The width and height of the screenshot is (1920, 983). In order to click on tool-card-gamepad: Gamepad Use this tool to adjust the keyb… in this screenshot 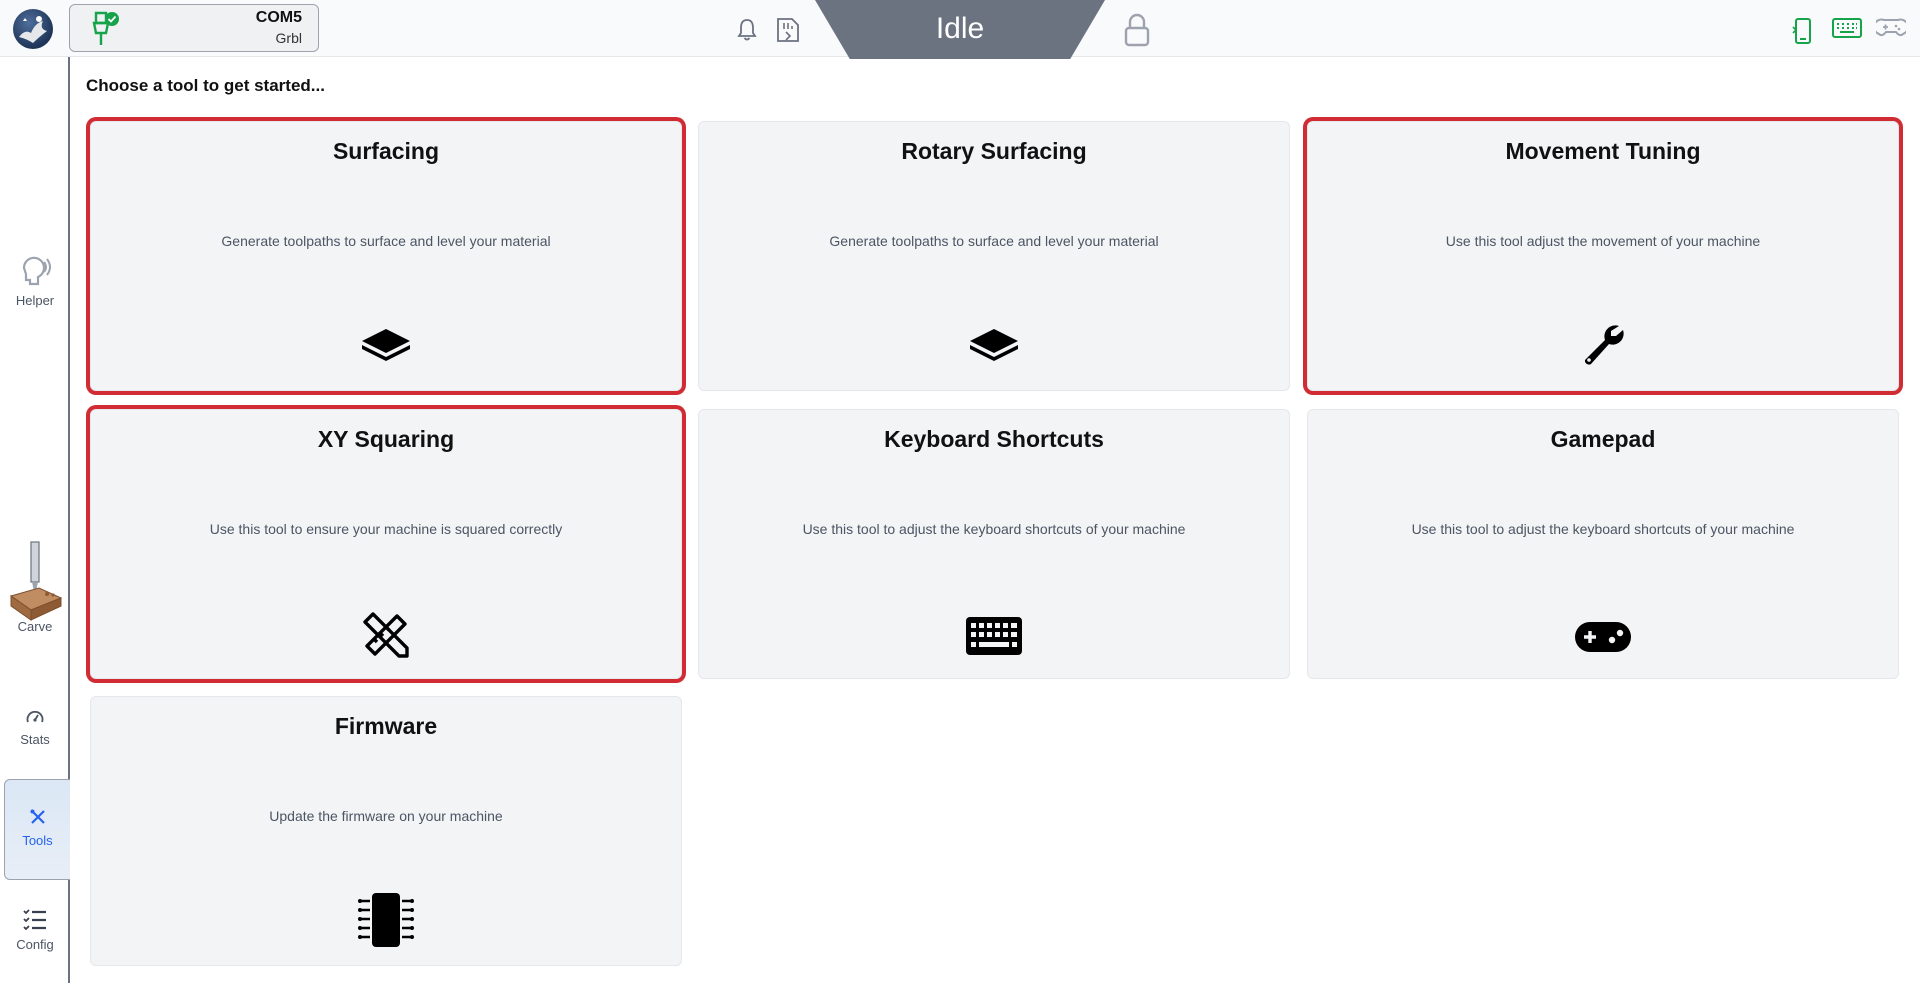, I will do `click(1603, 544)`.